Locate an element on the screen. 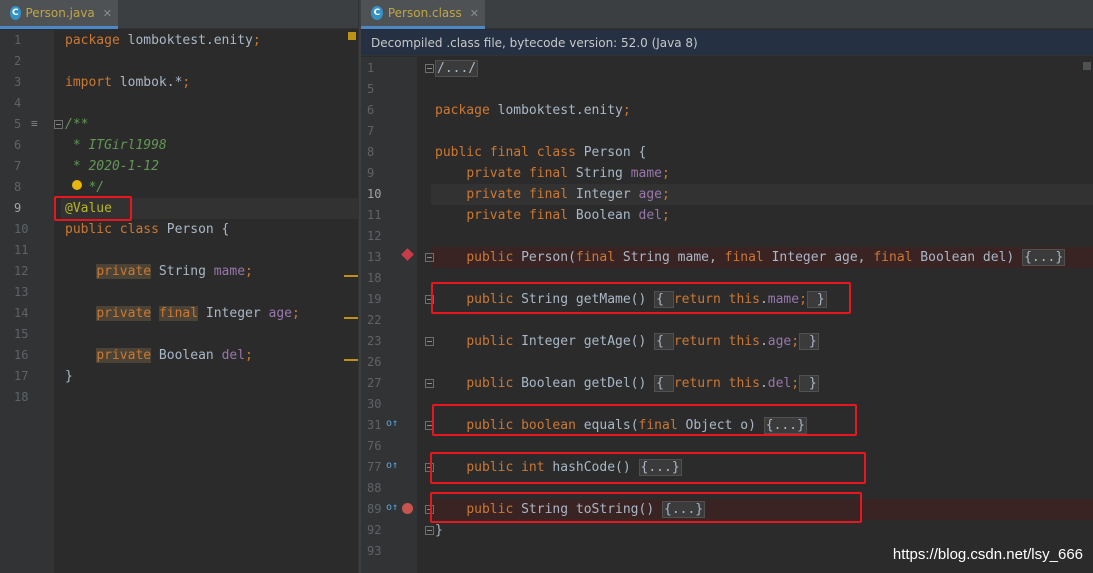  code-line: private Boolean del; is located at coordinates (159, 355).